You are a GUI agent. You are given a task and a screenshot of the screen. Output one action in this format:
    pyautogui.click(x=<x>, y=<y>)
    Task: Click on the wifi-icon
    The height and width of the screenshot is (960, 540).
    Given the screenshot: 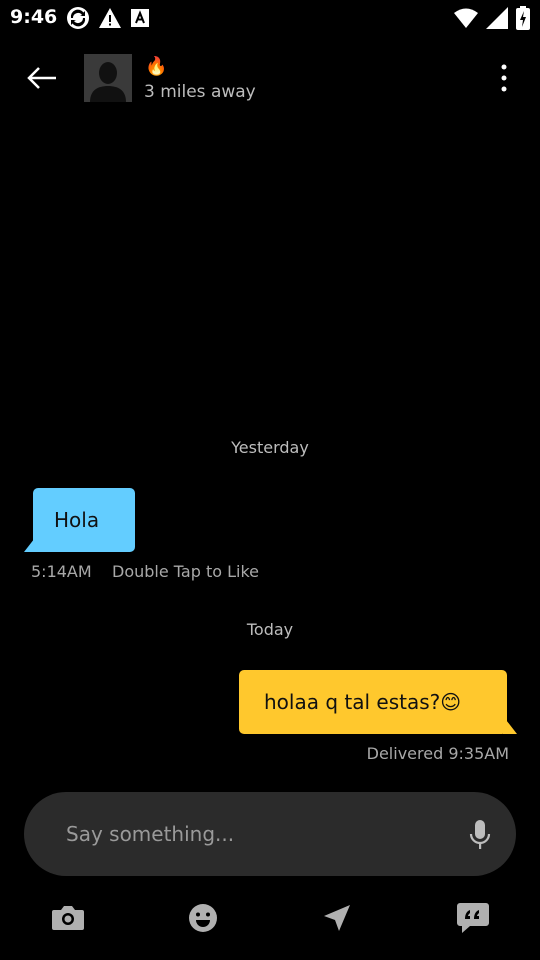 What is the action you would take?
    pyautogui.click(x=466, y=20)
    